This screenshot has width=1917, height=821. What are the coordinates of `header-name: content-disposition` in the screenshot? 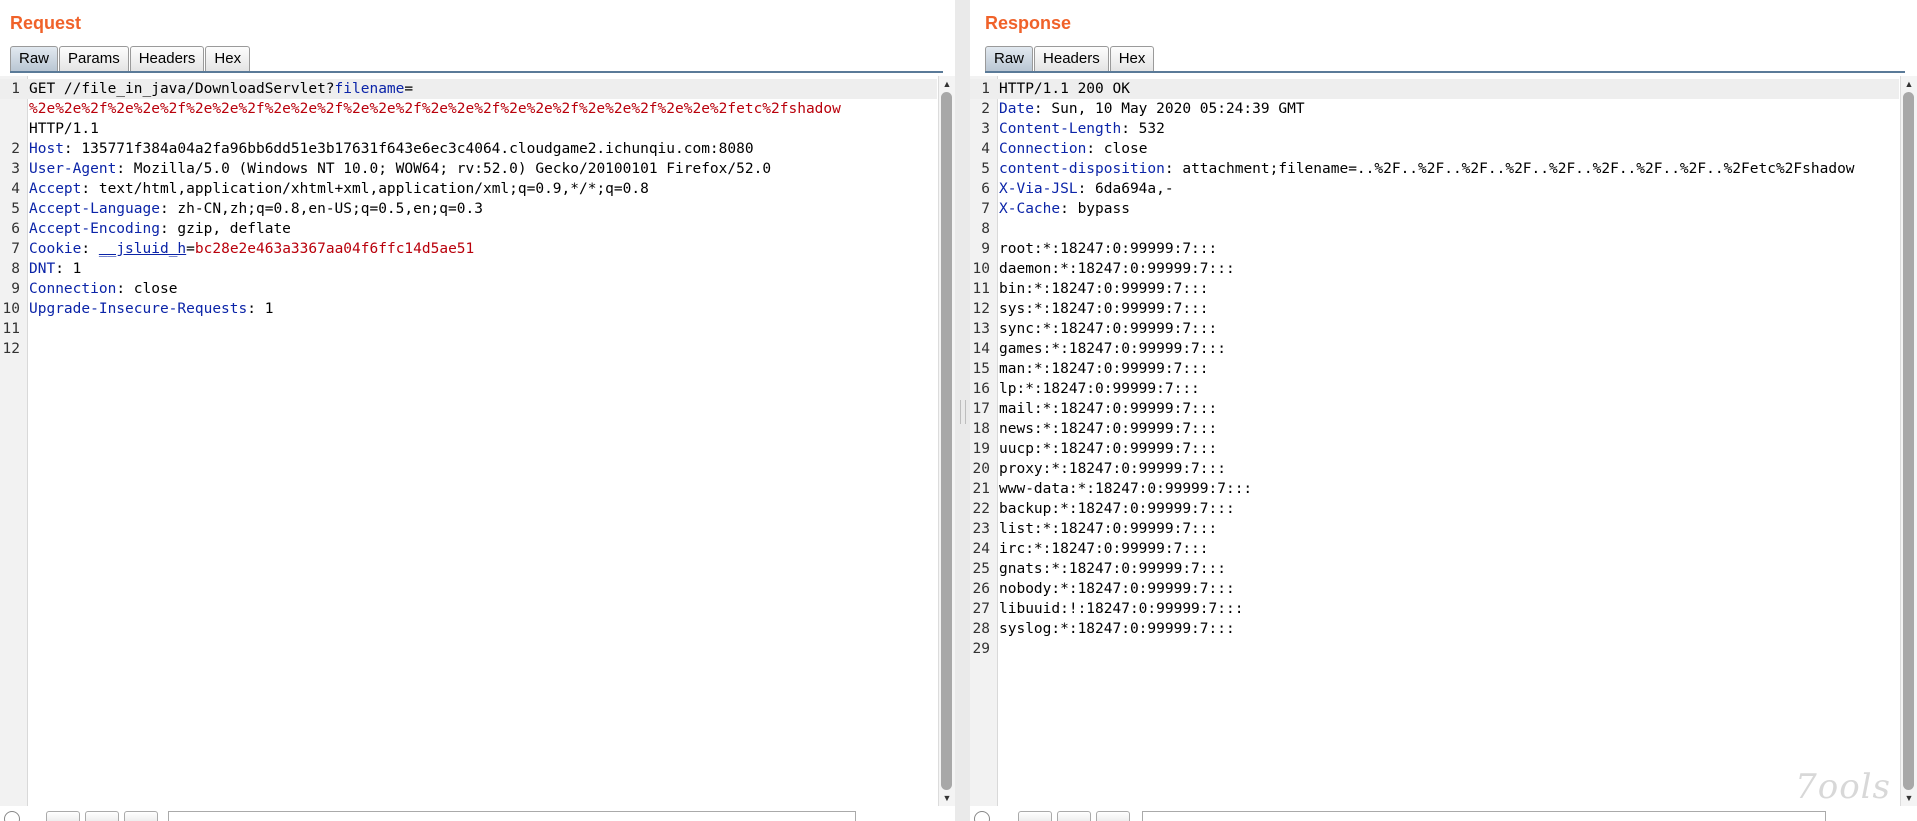 It's located at (1082, 169).